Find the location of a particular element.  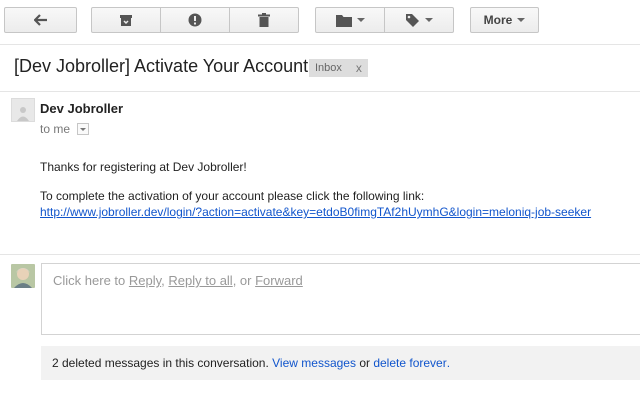

reply-all-link: Reply to all is located at coordinates (200, 280).